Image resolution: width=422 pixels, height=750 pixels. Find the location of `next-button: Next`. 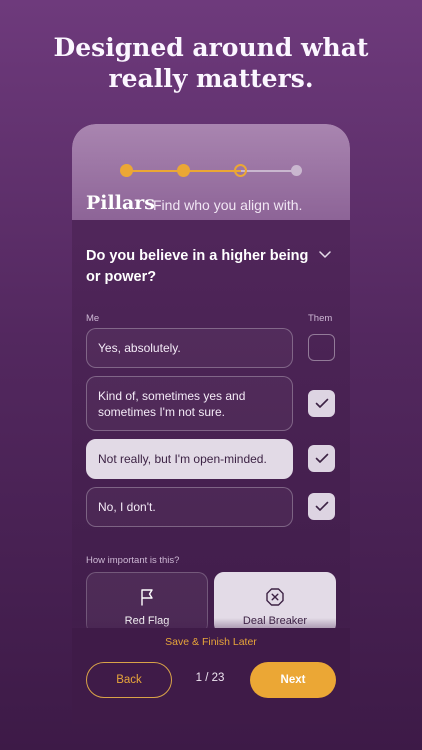

next-button: Next is located at coordinates (293, 680).